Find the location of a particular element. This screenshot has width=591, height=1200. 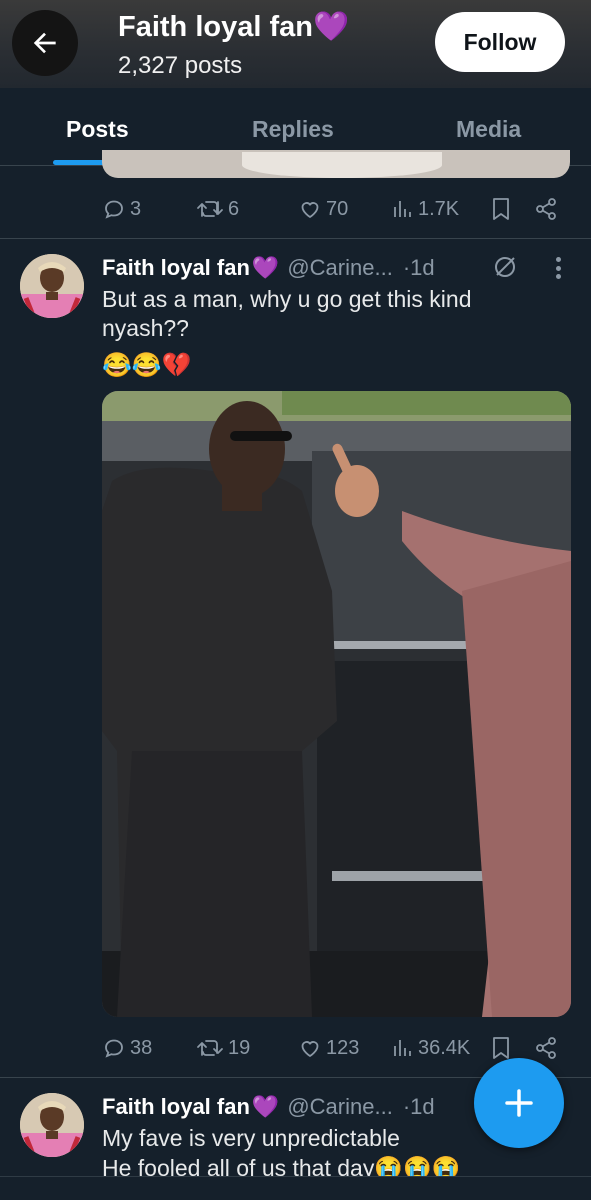

reply-count: 38 is located at coordinates (141, 1047).